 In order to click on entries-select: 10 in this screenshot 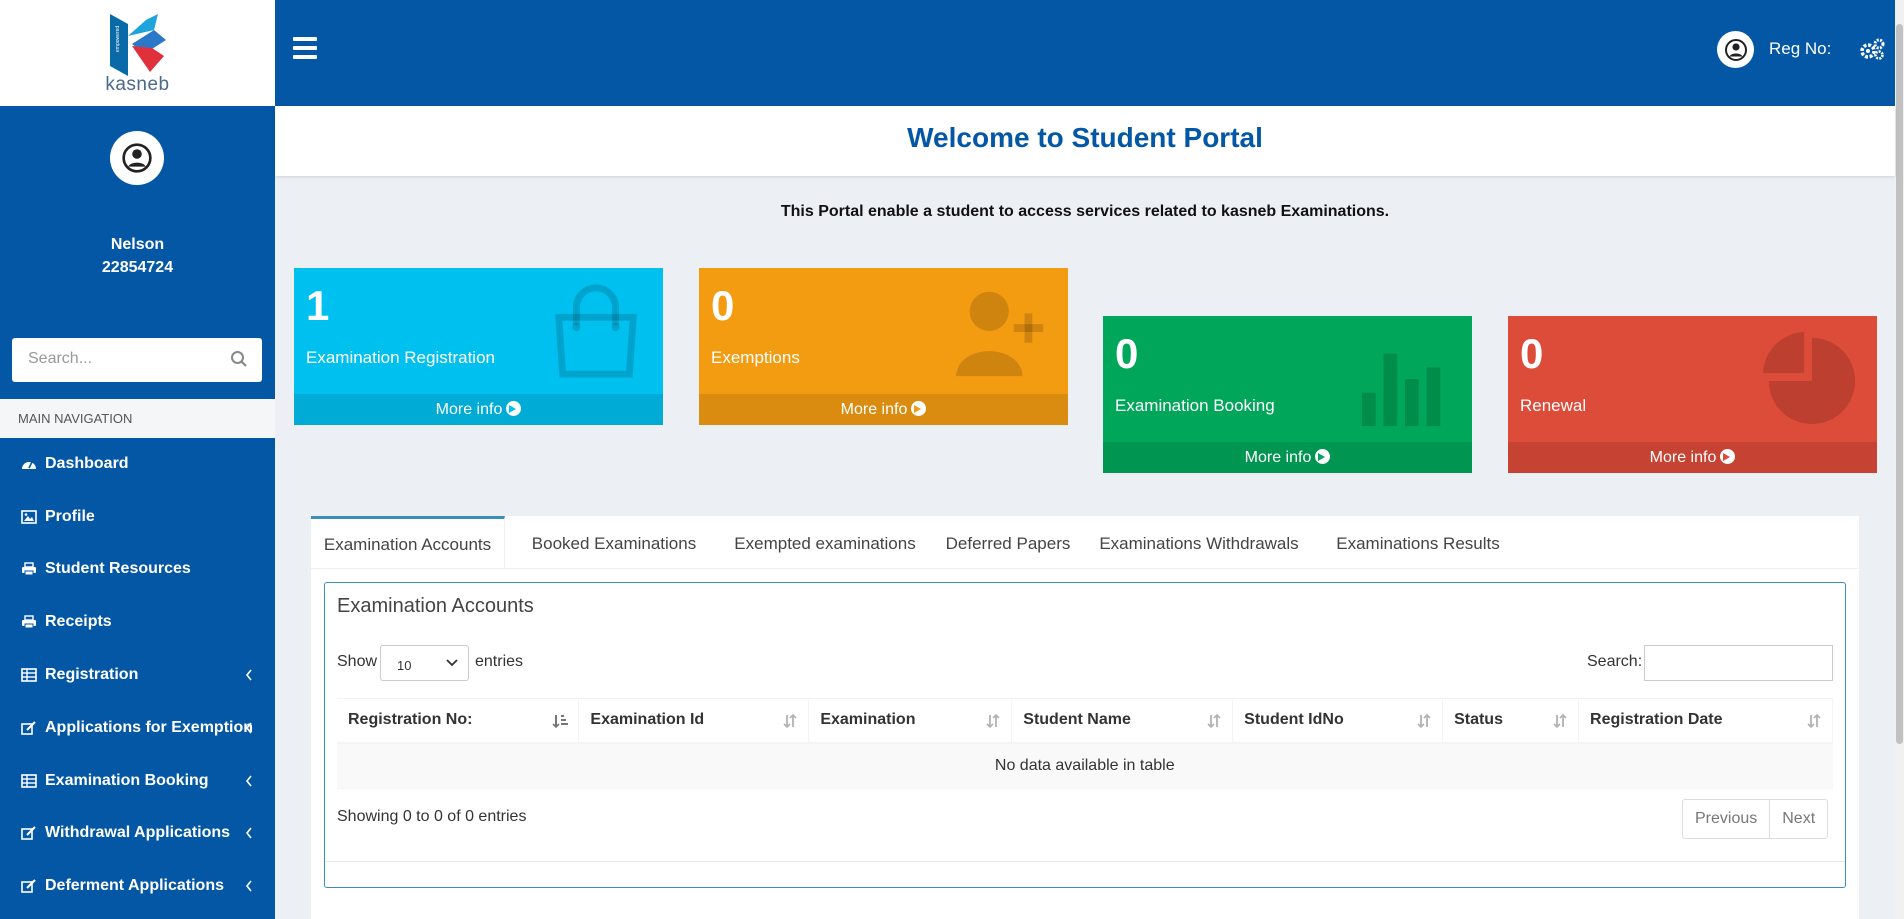, I will do `click(424, 663)`.